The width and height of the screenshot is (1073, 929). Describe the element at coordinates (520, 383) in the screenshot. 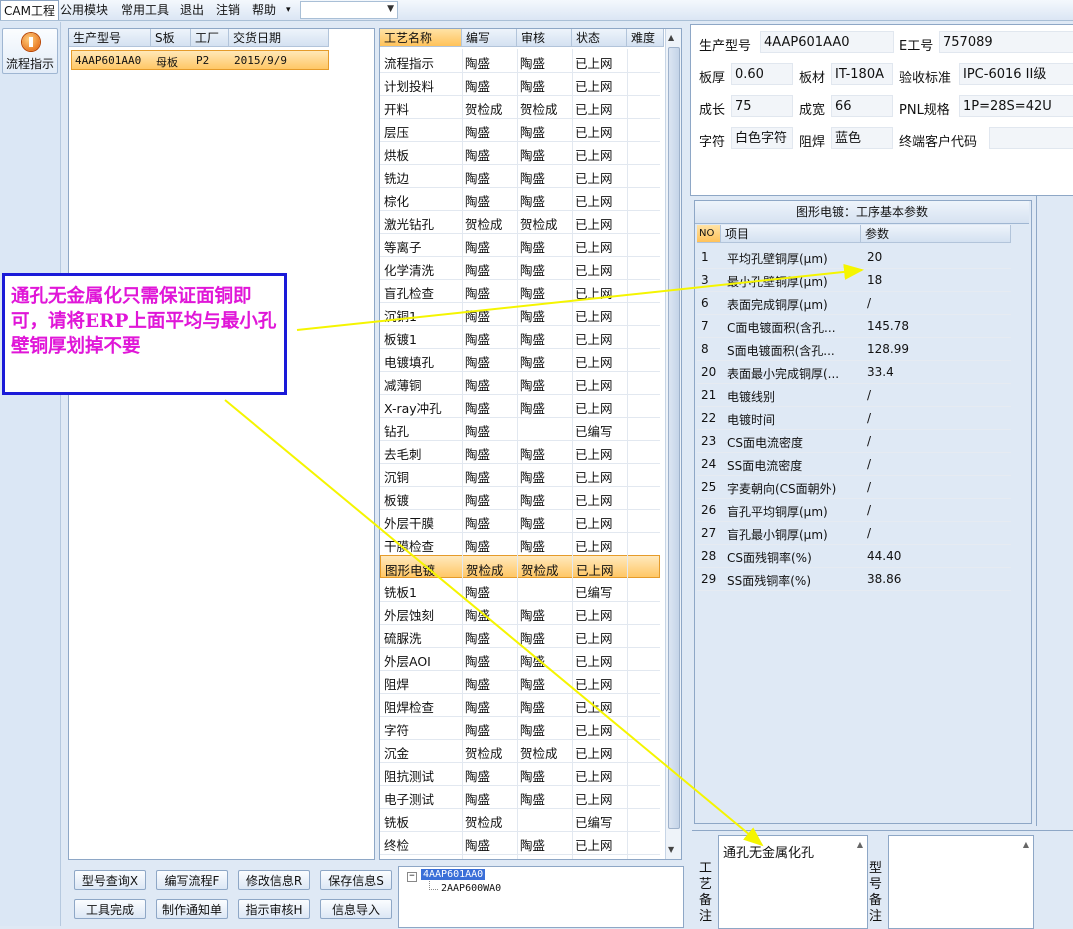

I see `process-row: 减薄铜 陶盛 陶盛 已上网` at that location.